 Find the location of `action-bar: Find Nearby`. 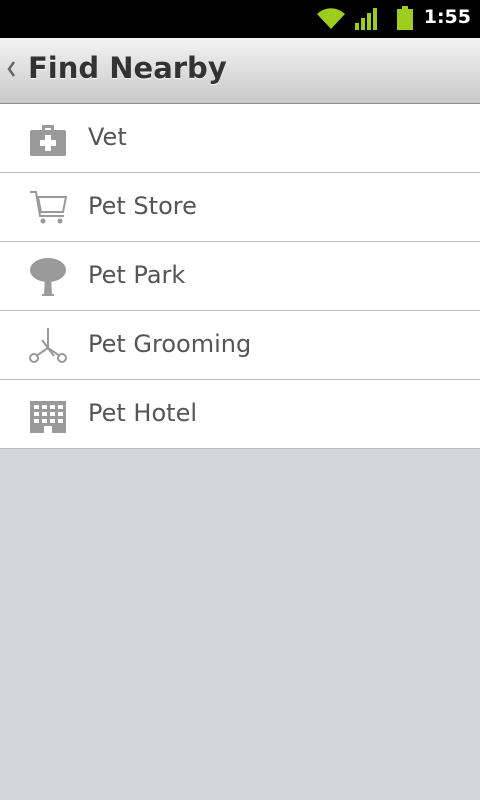

action-bar: Find Nearby is located at coordinates (240, 71).